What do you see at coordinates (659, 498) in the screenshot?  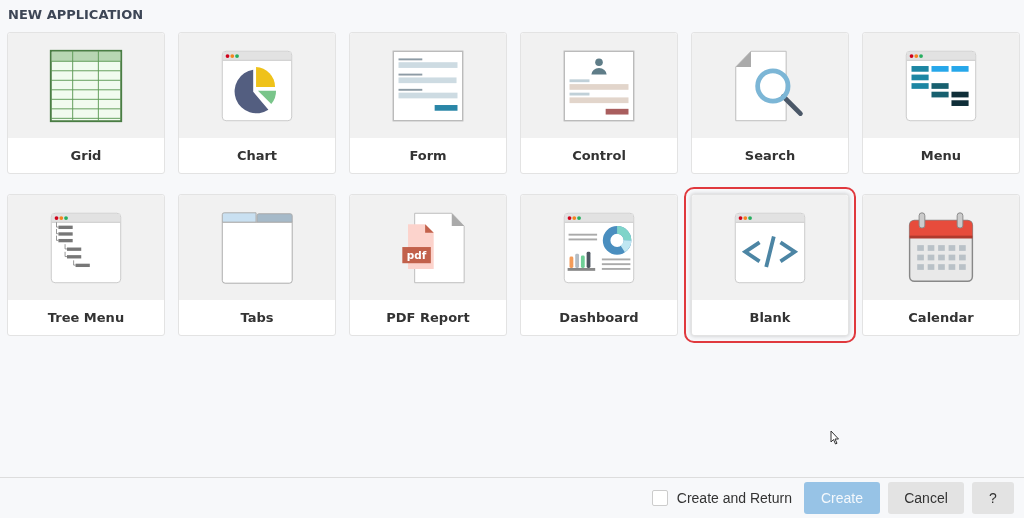 I see `checkbox` at bounding box center [659, 498].